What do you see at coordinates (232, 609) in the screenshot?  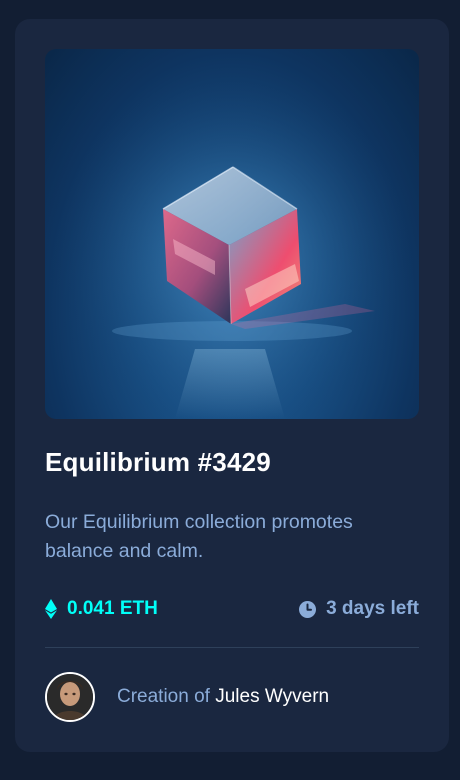 I see `card-stats: 0.041 ETH 3 days left` at bounding box center [232, 609].